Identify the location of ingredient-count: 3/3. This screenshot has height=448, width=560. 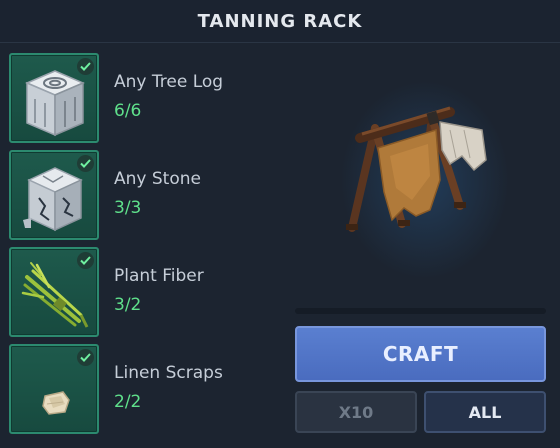
(128, 208).